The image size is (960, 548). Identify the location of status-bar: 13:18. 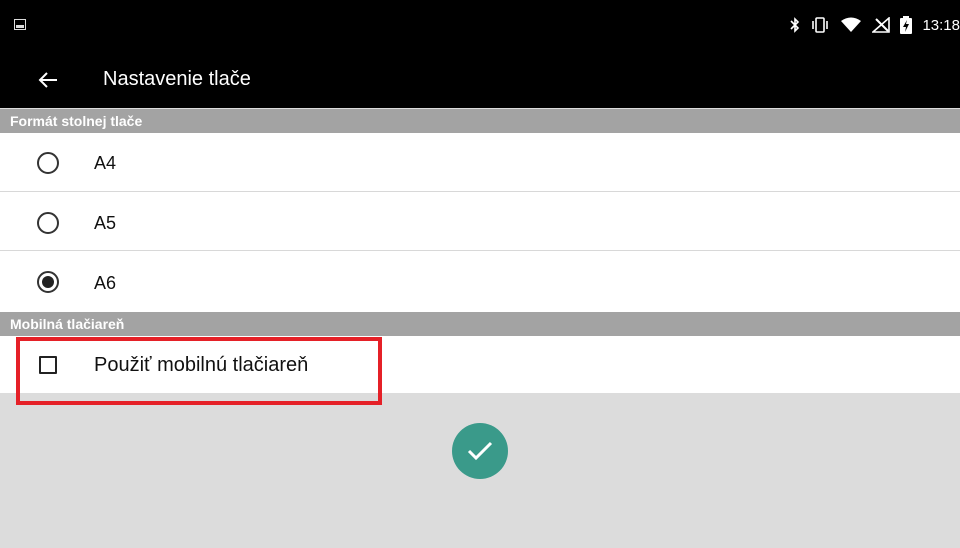
(480, 25).